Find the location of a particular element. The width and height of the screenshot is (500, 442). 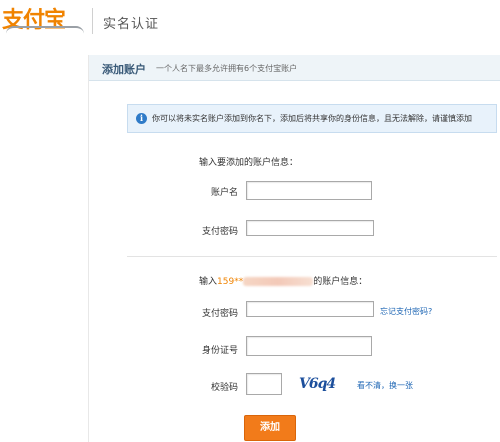

account-name-label: 账户名 is located at coordinates (224, 193).